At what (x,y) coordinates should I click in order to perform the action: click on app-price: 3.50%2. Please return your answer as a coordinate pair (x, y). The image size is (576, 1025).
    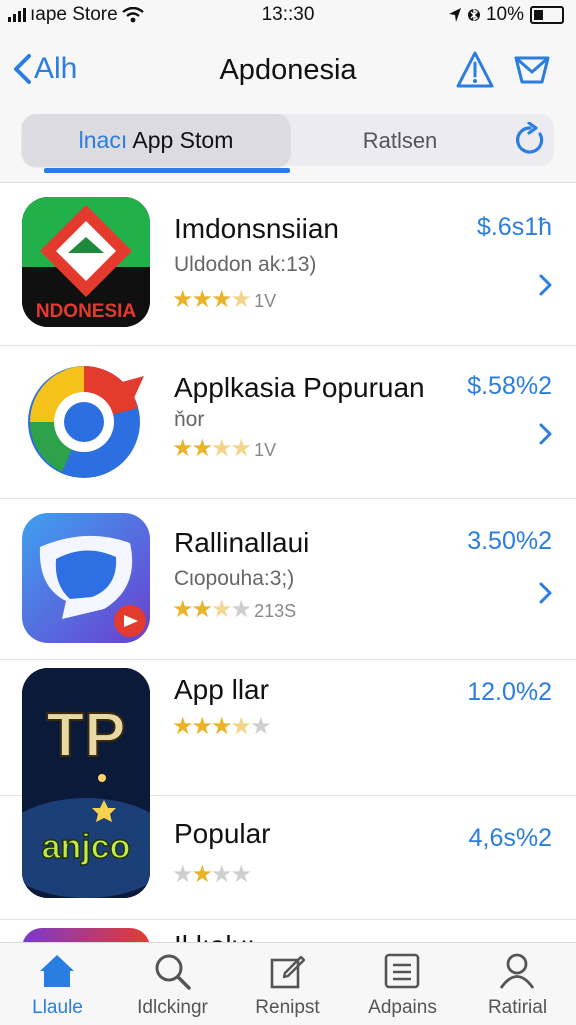
    Looking at the image, I should click on (509, 541).